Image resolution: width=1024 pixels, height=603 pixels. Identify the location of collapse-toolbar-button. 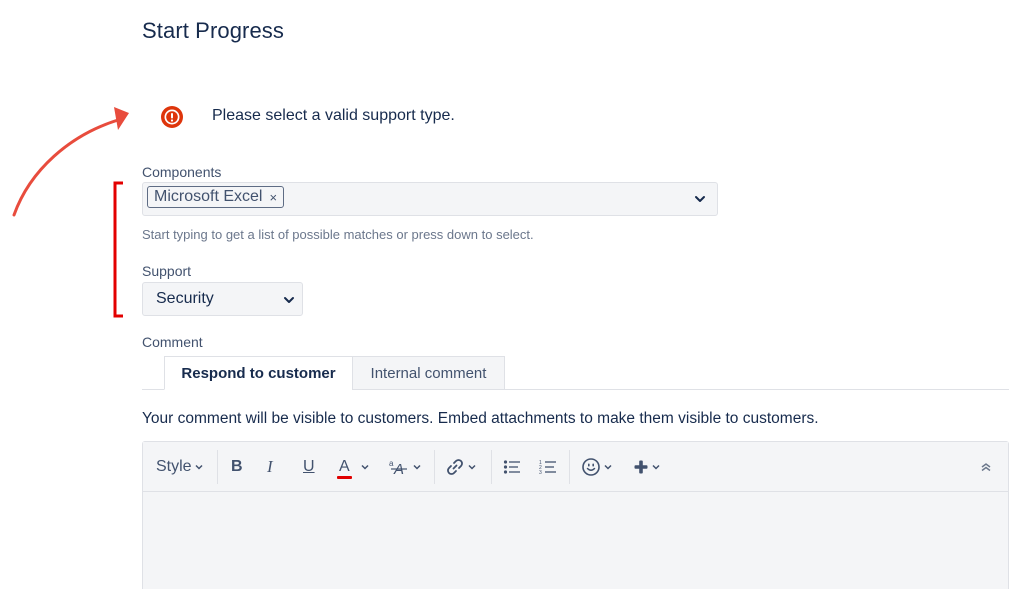
(986, 467).